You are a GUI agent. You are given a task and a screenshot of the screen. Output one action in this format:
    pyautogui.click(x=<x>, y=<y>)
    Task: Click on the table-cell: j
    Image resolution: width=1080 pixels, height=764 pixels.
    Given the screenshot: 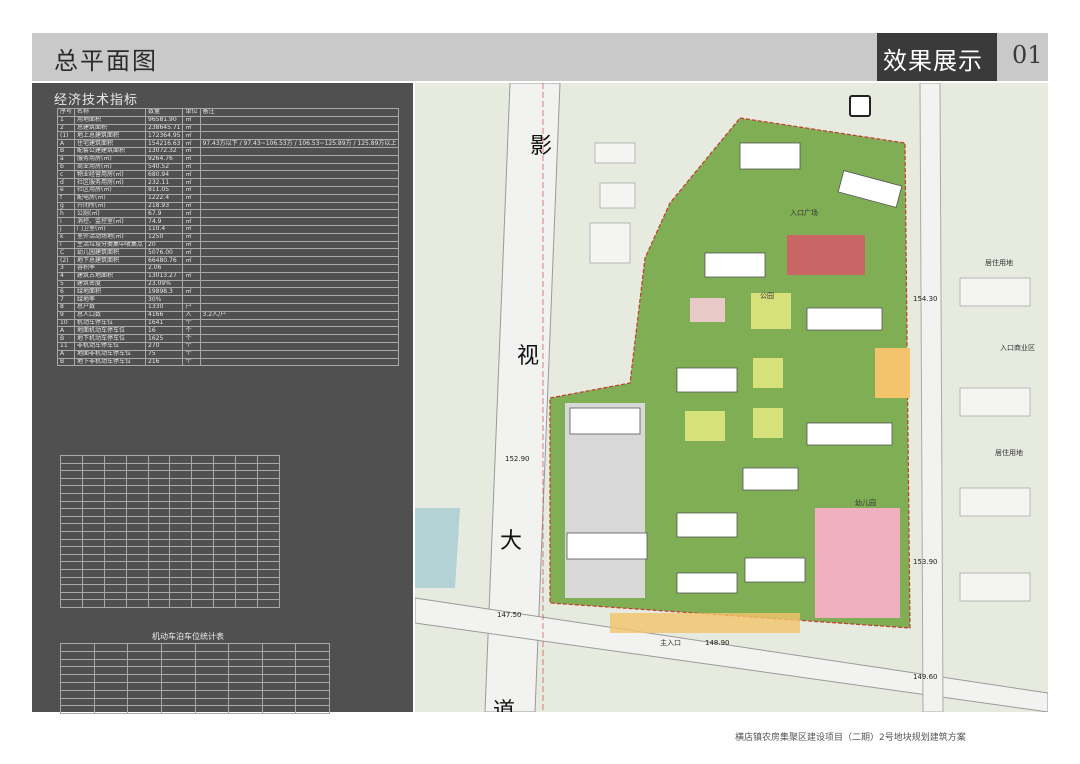 What is the action you would take?
    pyautogui.click(x=66, y=229)
    